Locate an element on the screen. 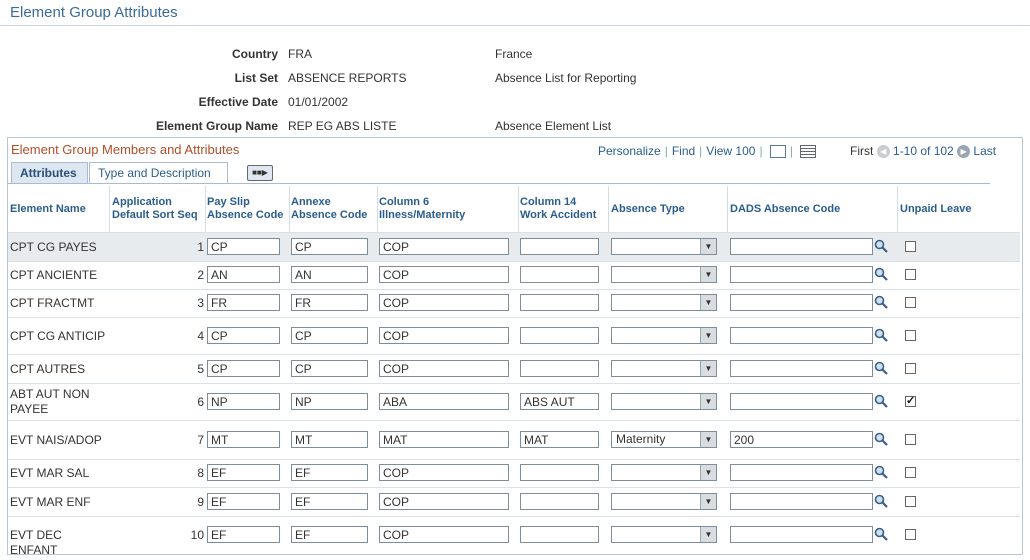  tab-type-and-description: Type and Description is located at coordinates (158, 173).